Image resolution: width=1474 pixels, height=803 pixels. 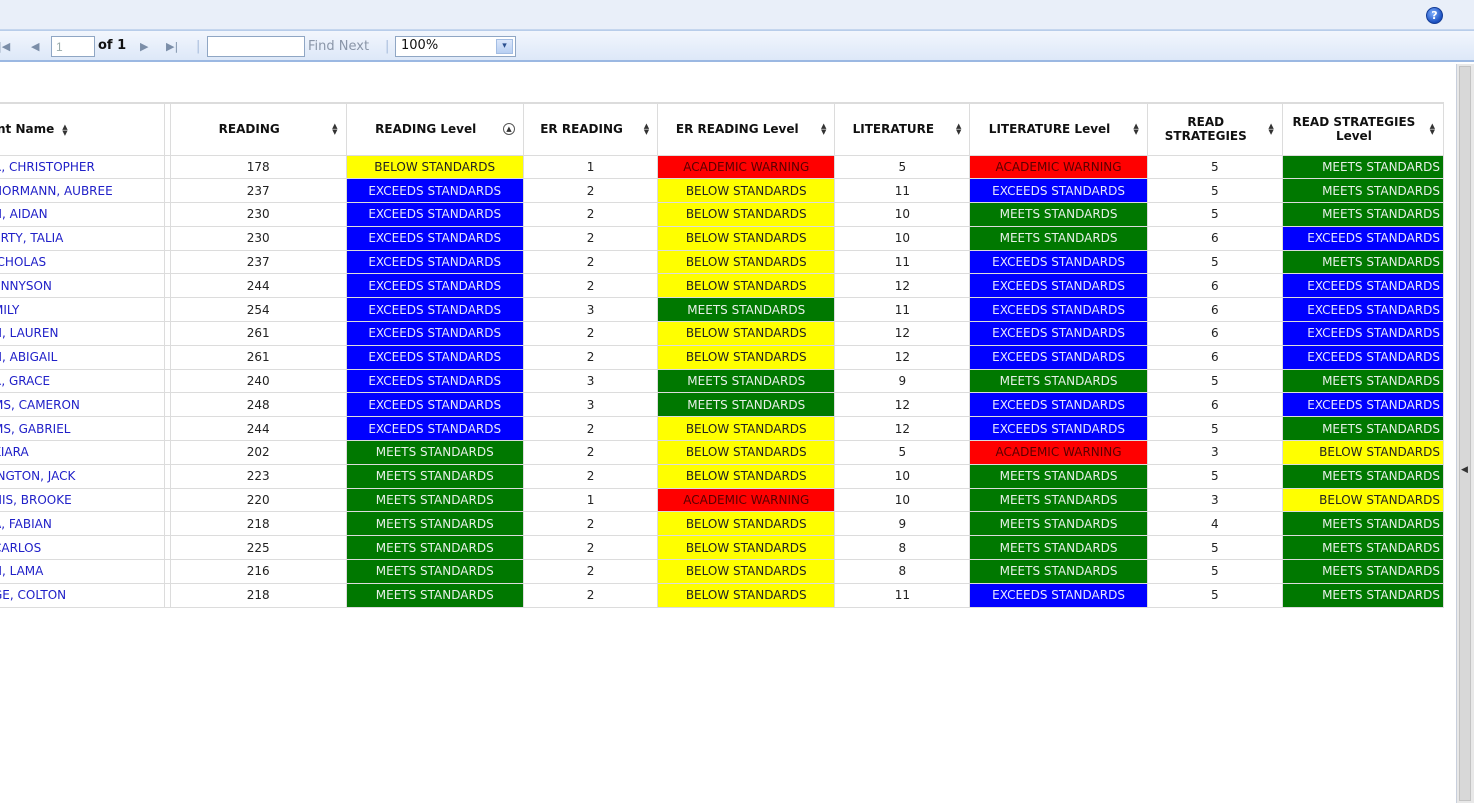 What do you see at coordinates (83, 262) in the screenshot?
I see `student-name-link: ICHOLAS` at bounding box center [83, 262].